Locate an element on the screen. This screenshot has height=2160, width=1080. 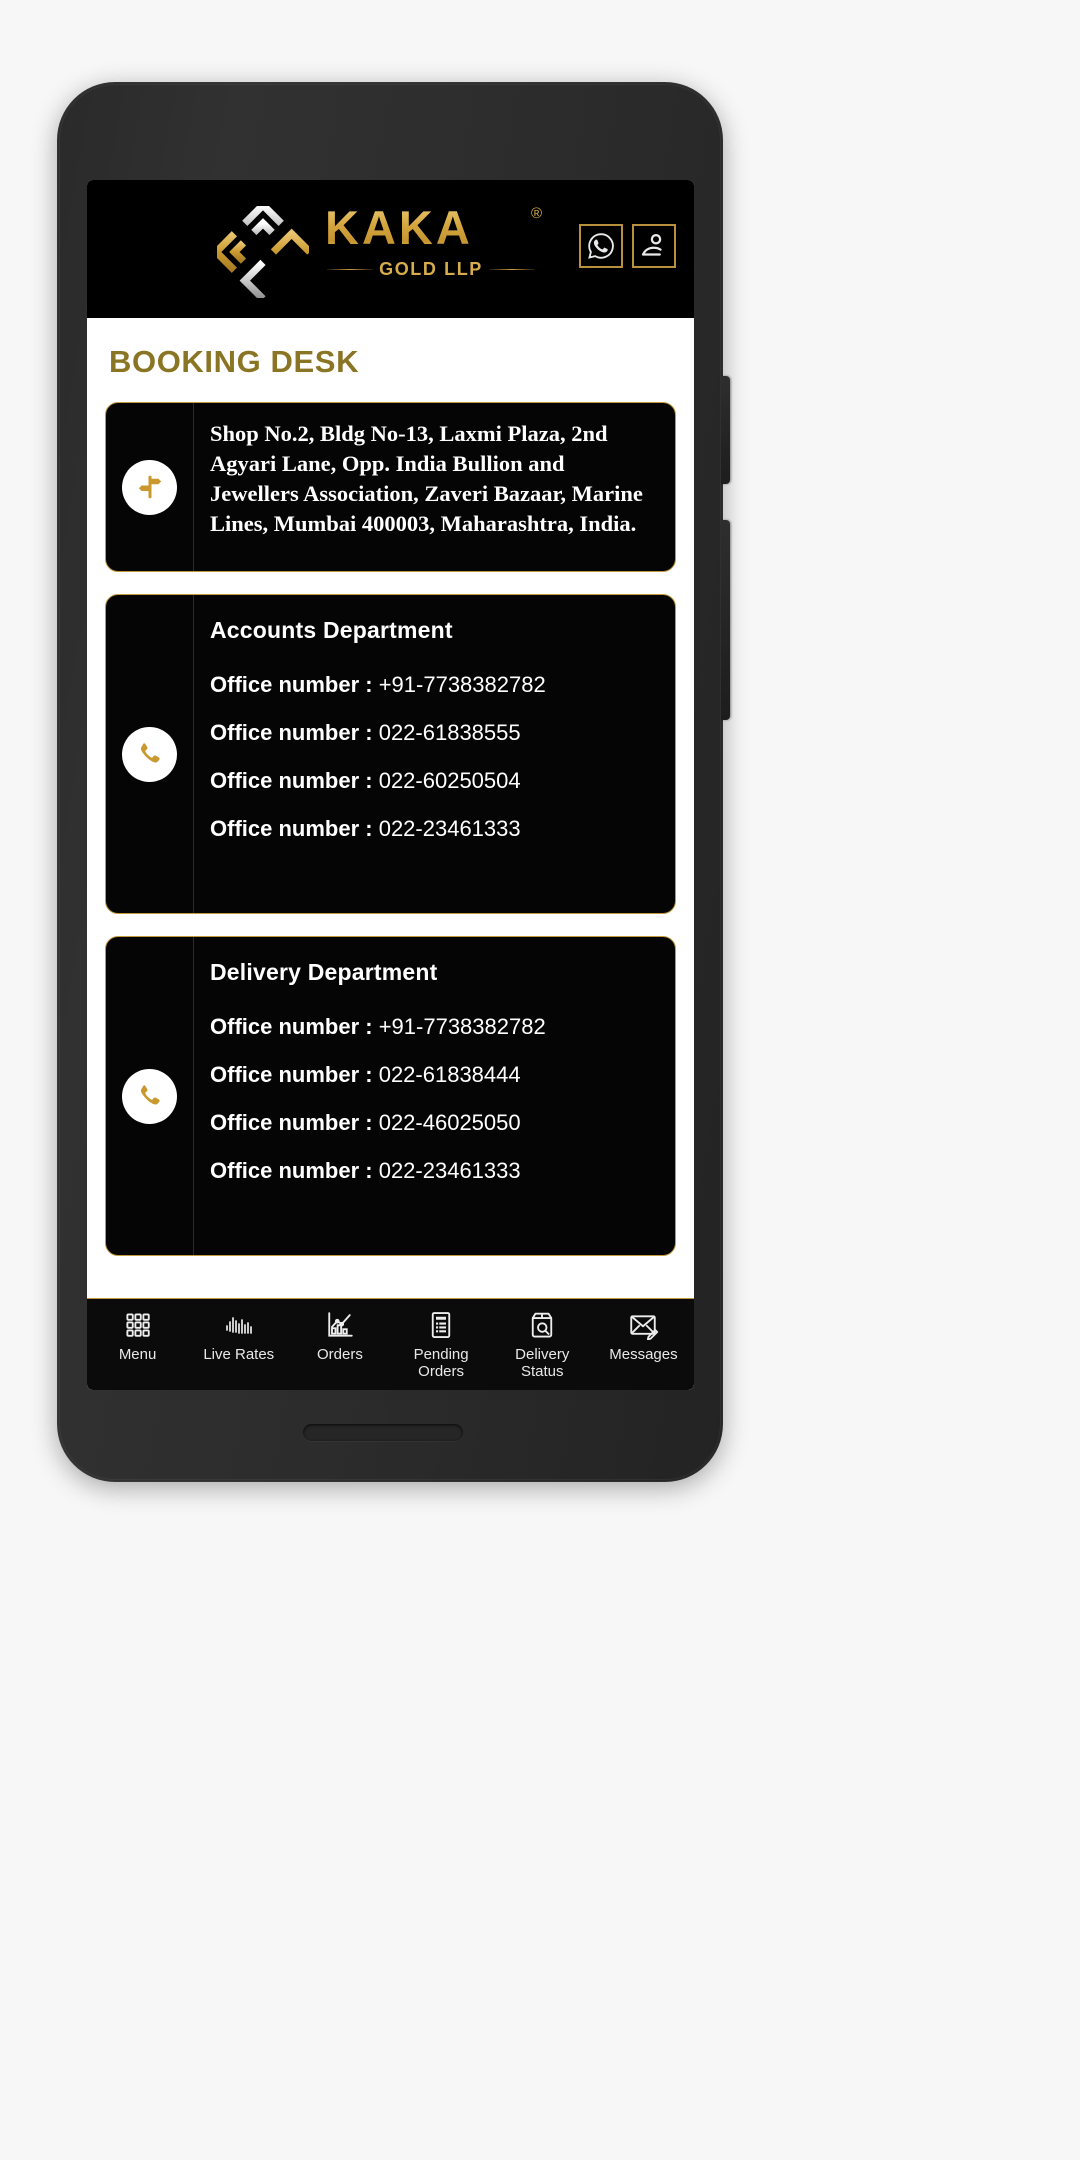
page-title: BOOKING DESK is located at coordinates (234, 361).